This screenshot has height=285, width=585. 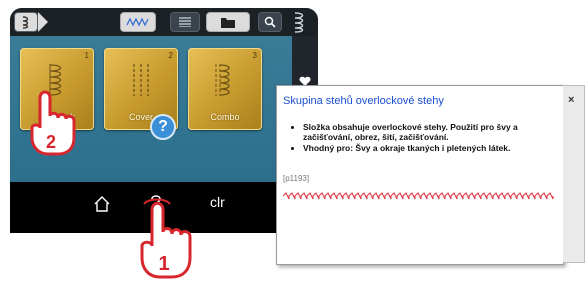 I want to click on popup-close-panel: ×, so click(x=574, y=174).